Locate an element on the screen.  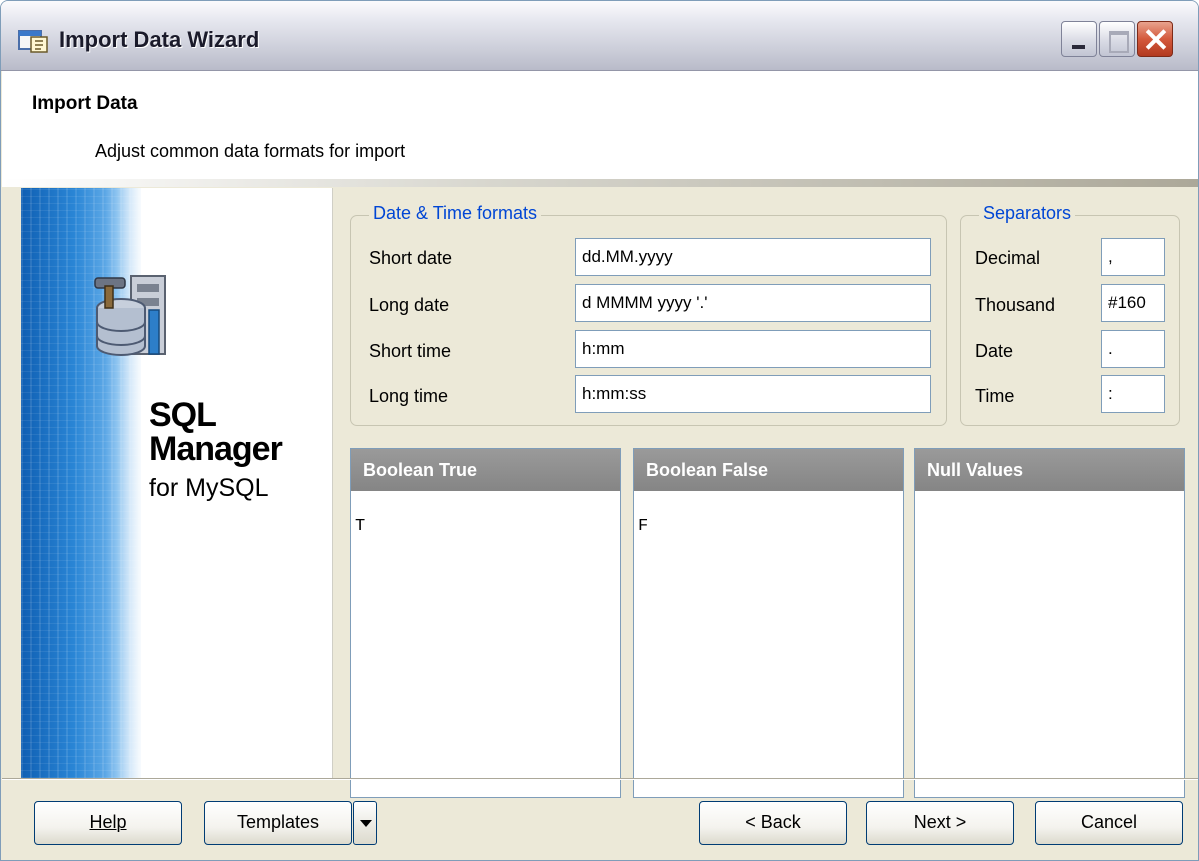
step-title: Import Data is located at coordinates (85, 103).